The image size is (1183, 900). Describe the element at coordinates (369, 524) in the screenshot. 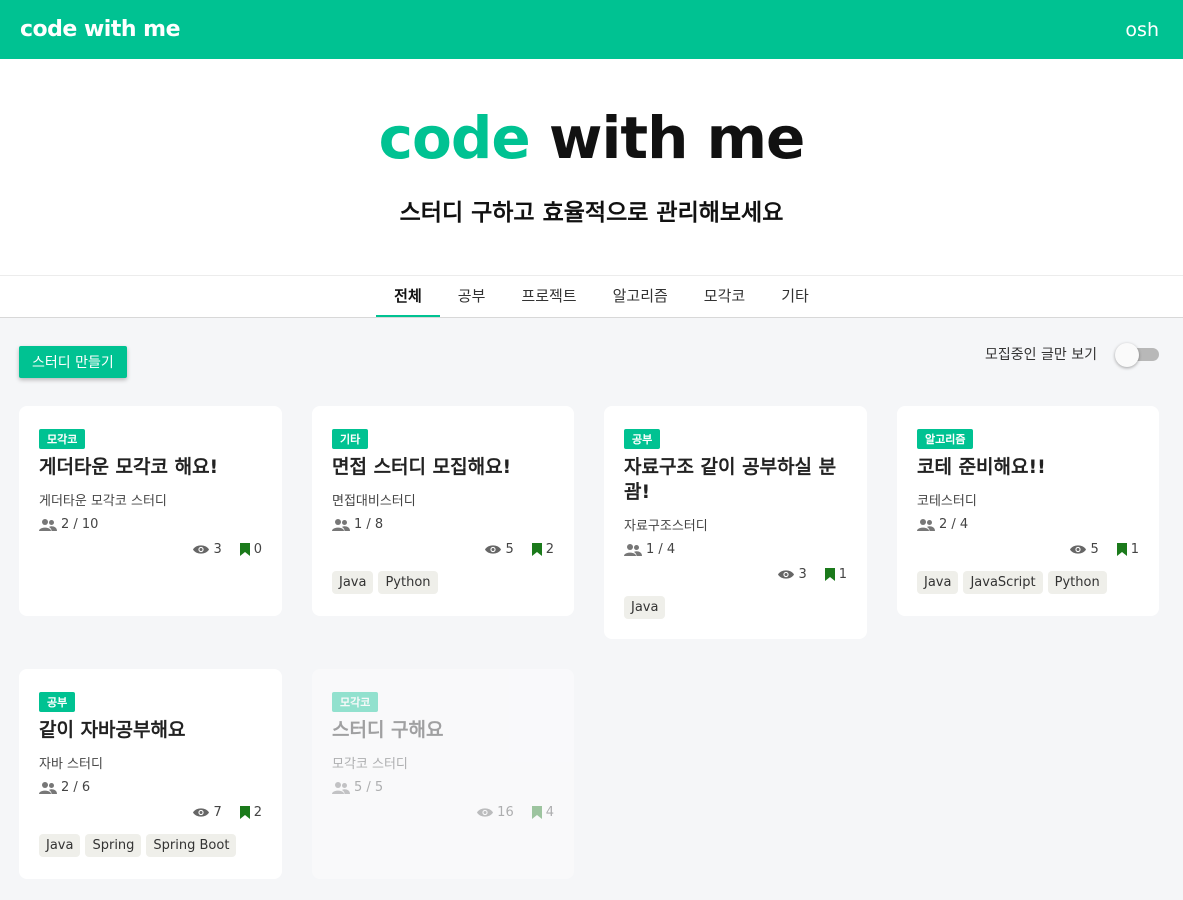

I see `member-count-value: 1 / 8` at that location.